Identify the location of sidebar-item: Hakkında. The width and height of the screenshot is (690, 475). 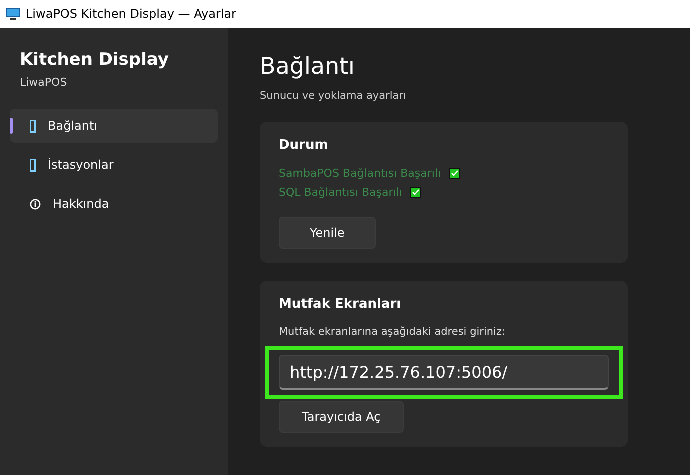
(114, 204).